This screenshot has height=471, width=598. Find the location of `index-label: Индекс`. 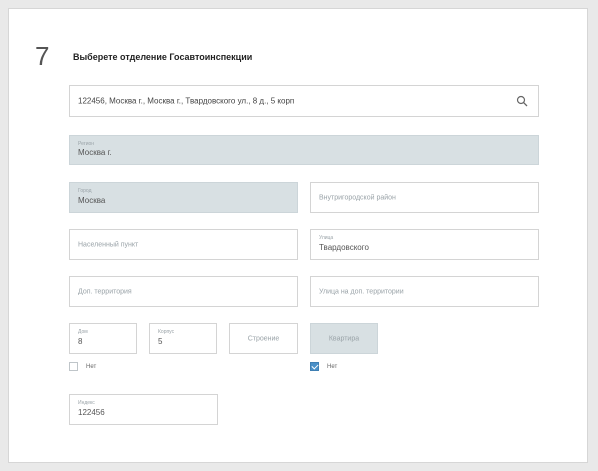

index-label: Индекс is located at coordinates (86, 403).